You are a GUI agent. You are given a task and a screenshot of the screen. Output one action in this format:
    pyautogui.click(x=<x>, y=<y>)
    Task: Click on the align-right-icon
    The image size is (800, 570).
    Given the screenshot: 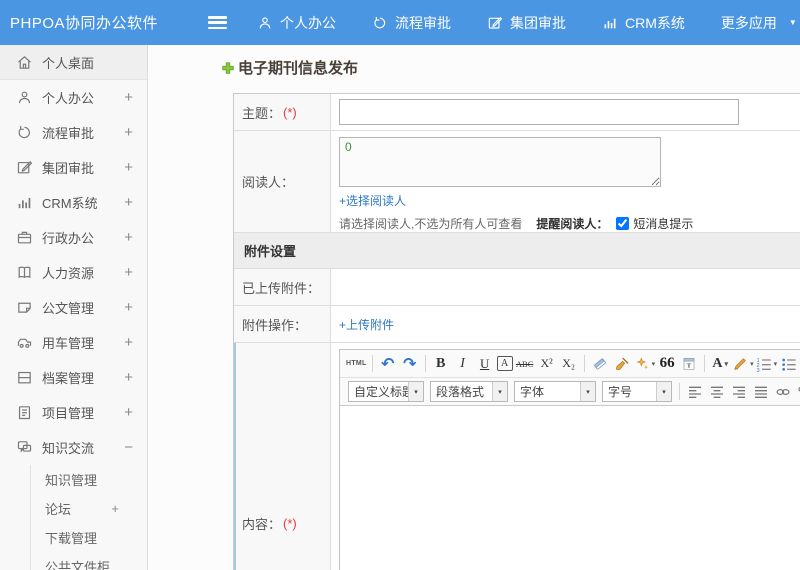 What is the action you would take?
    pyautogui.click(x=739, y=392)
    